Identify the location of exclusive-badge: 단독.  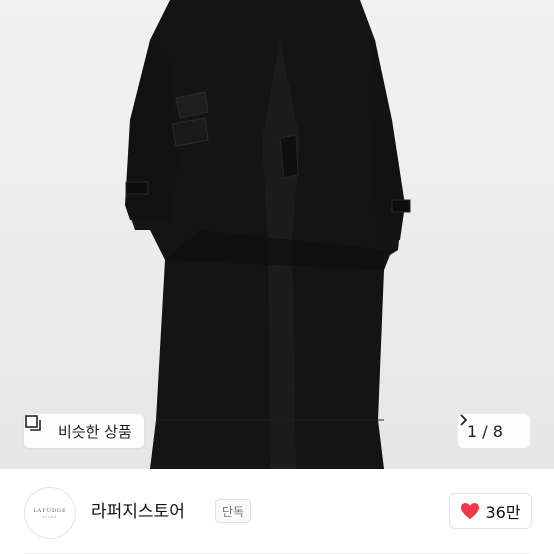
(233, 511).